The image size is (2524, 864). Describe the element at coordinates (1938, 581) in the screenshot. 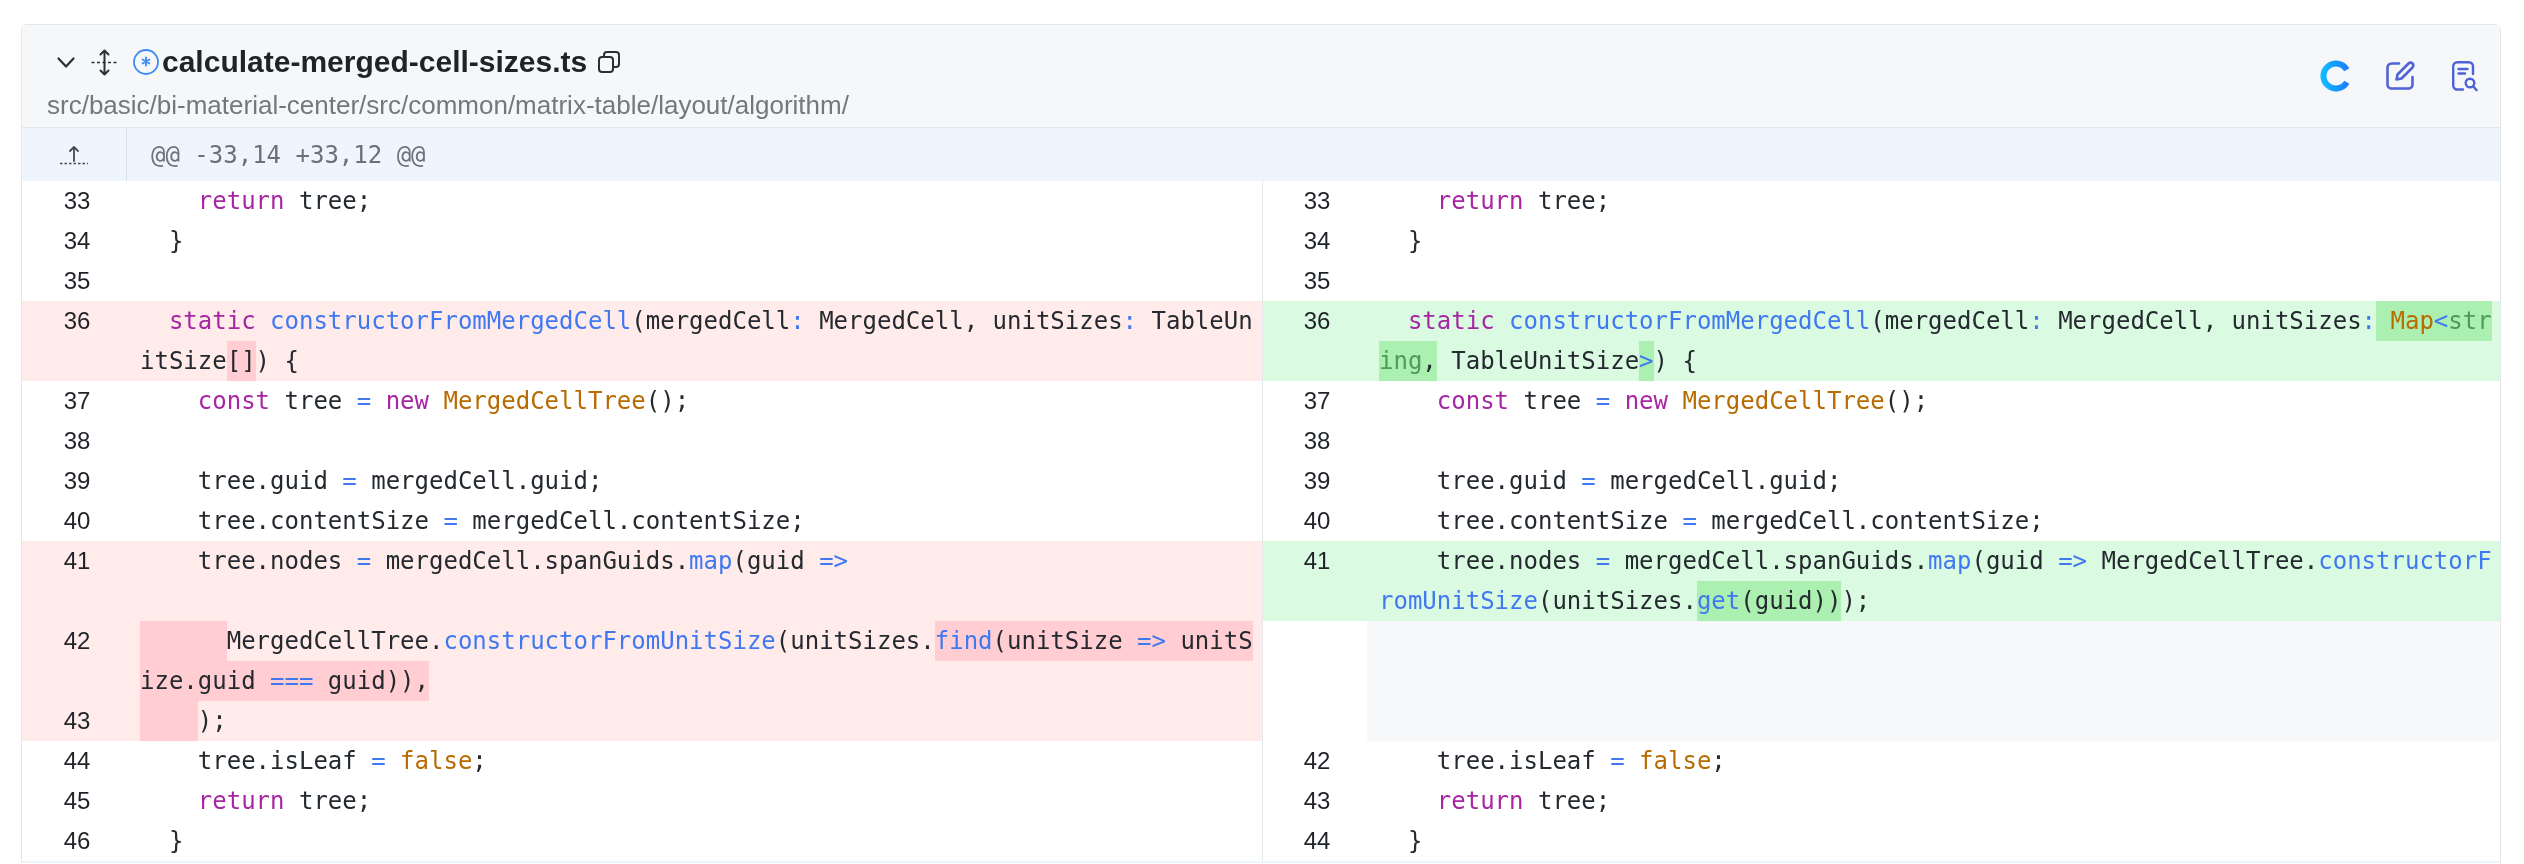

I see `code-line: tree.nodes = mergedCell.spanGuids.map(guid => MergedCellTree.constructorFromUnitSize(unitSizes.get(guid)));` at that location.